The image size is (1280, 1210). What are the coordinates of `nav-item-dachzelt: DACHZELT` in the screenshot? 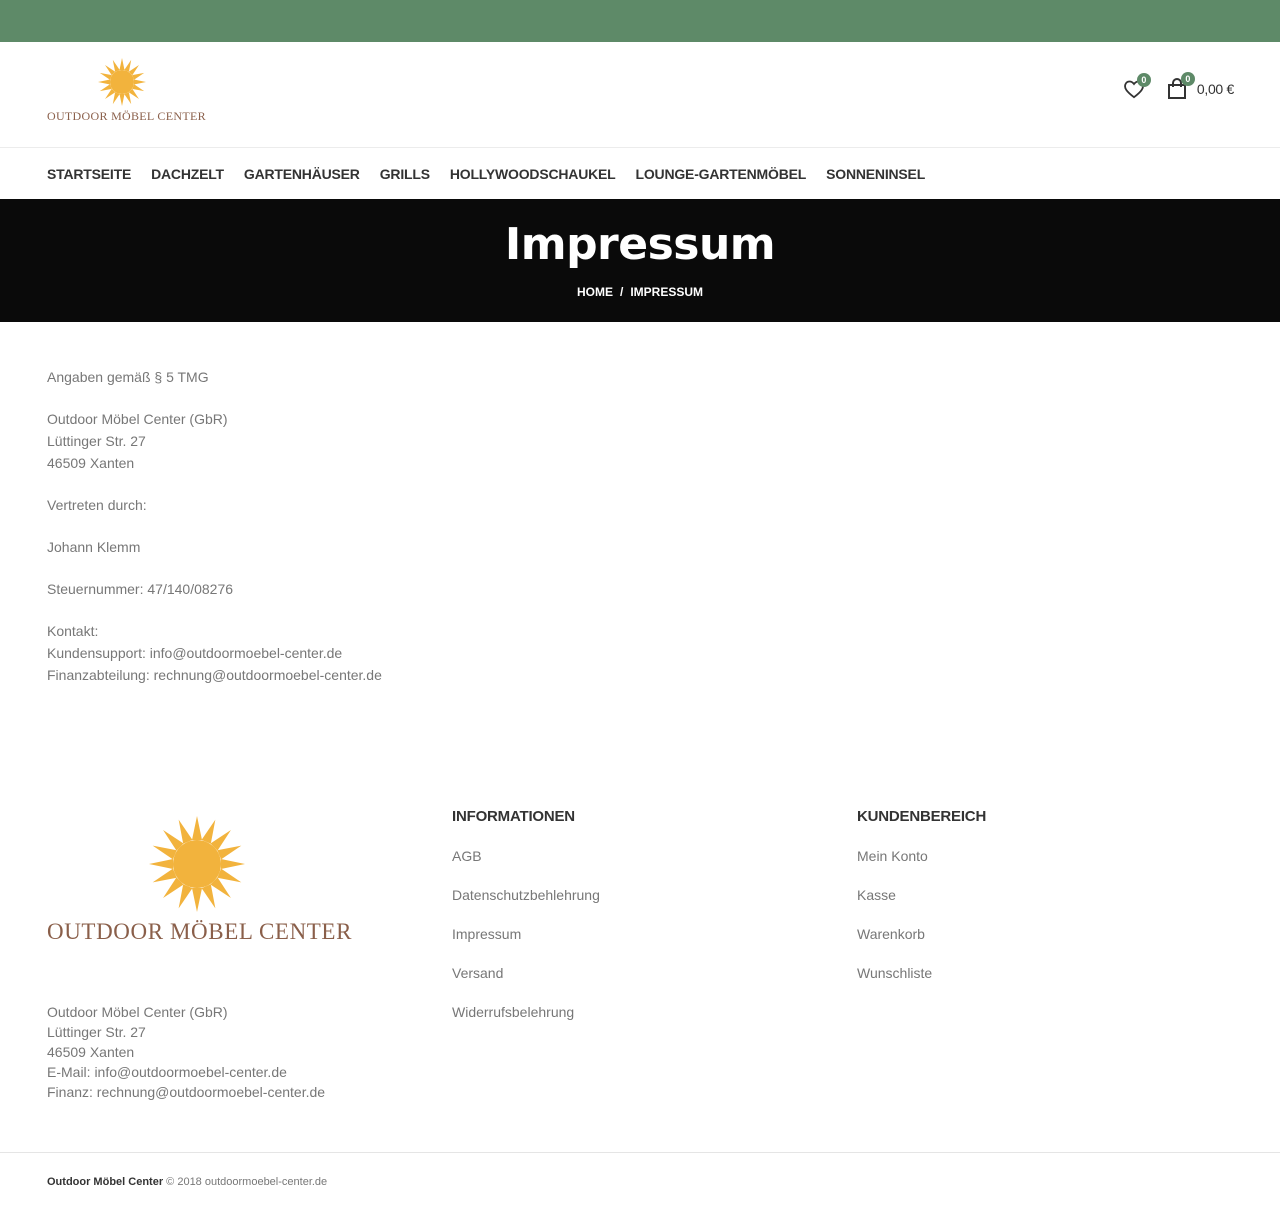 It's located at (187, 174).